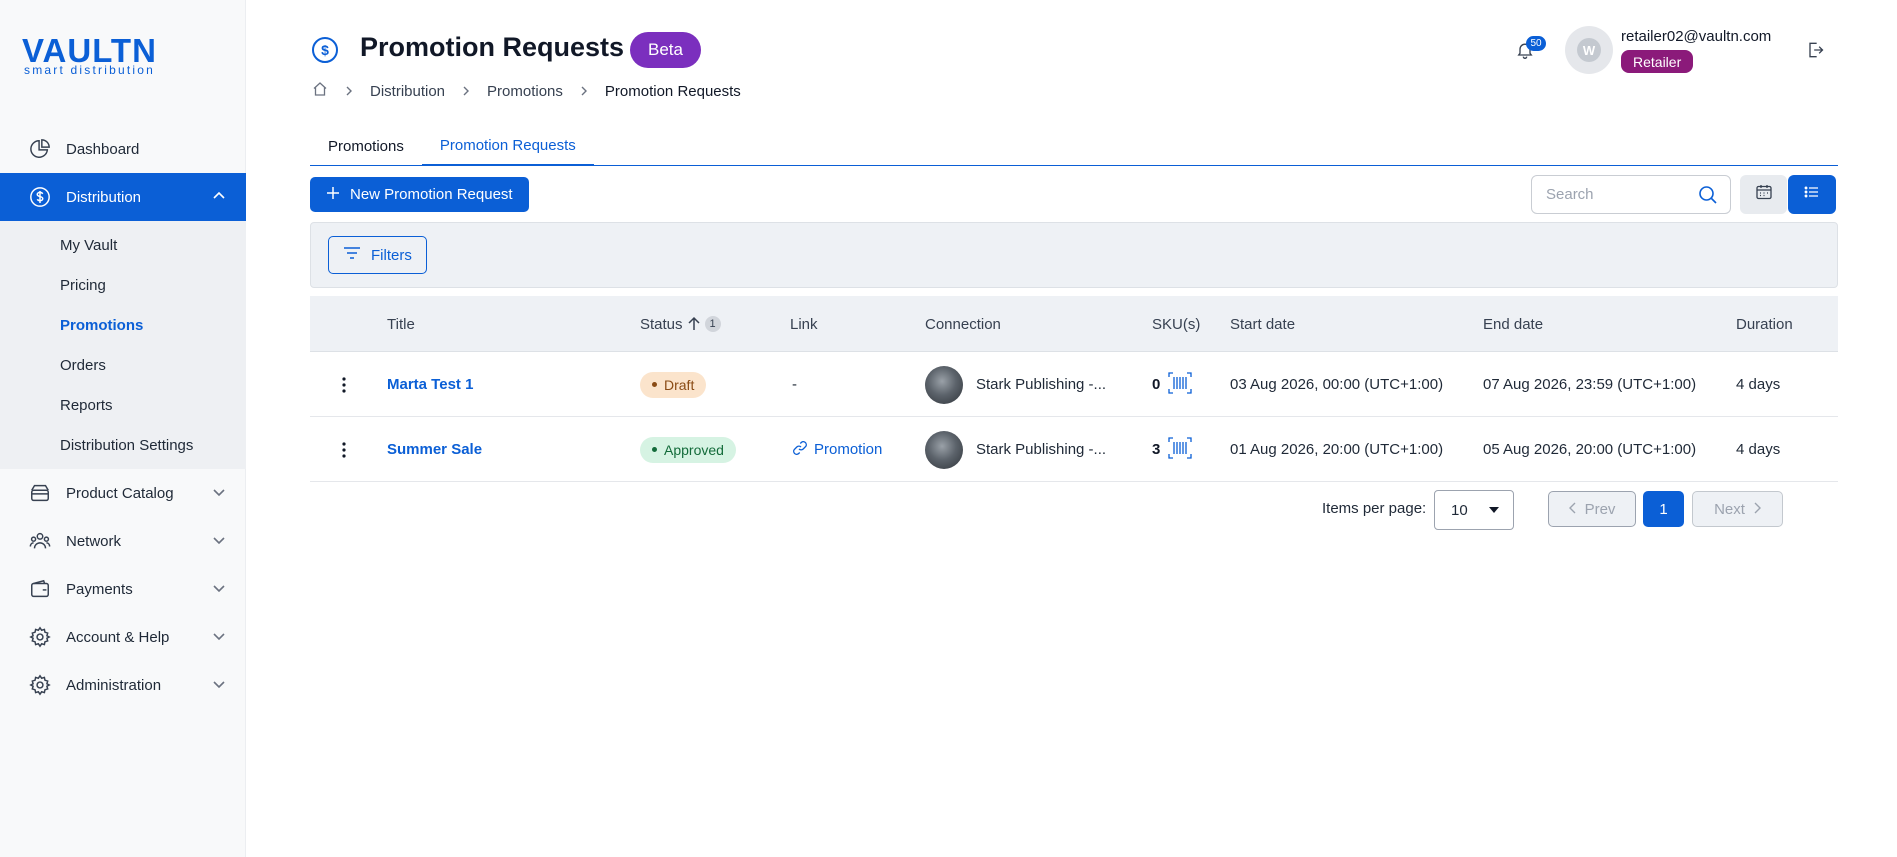 This screenshot has height=857, width=1897. Describe the element at coordinates (419, 194) in the screenshot. I see `new-promotion-request-button: New Promotion Request` at that location.